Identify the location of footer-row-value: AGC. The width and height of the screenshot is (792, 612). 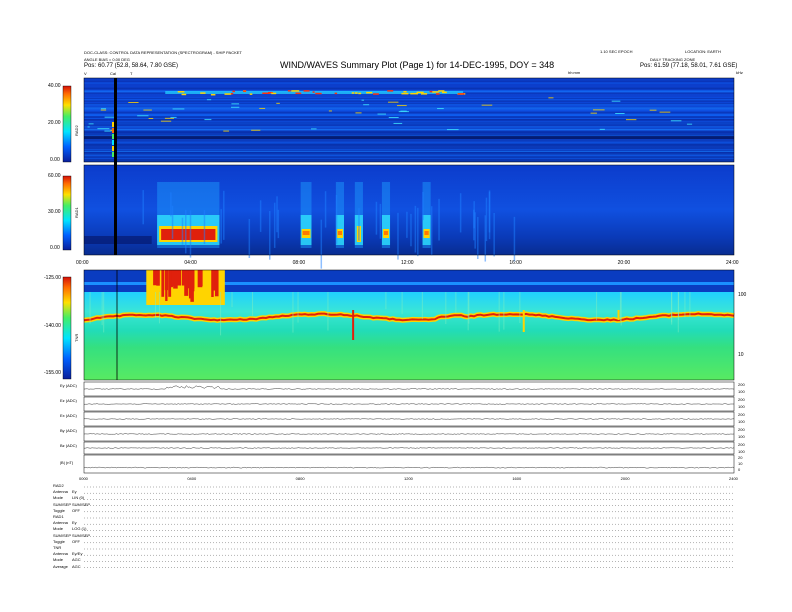
(76, 560).